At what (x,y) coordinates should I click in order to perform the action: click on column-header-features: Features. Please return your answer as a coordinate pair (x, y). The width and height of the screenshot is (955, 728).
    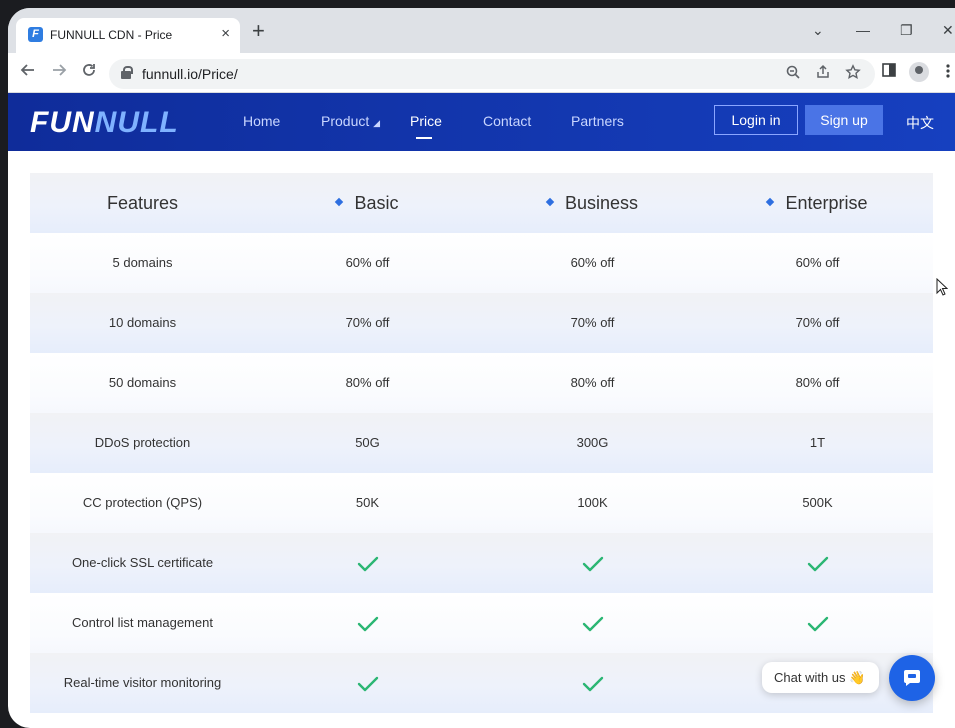
    Looking at the image, I should click on (142, 203).